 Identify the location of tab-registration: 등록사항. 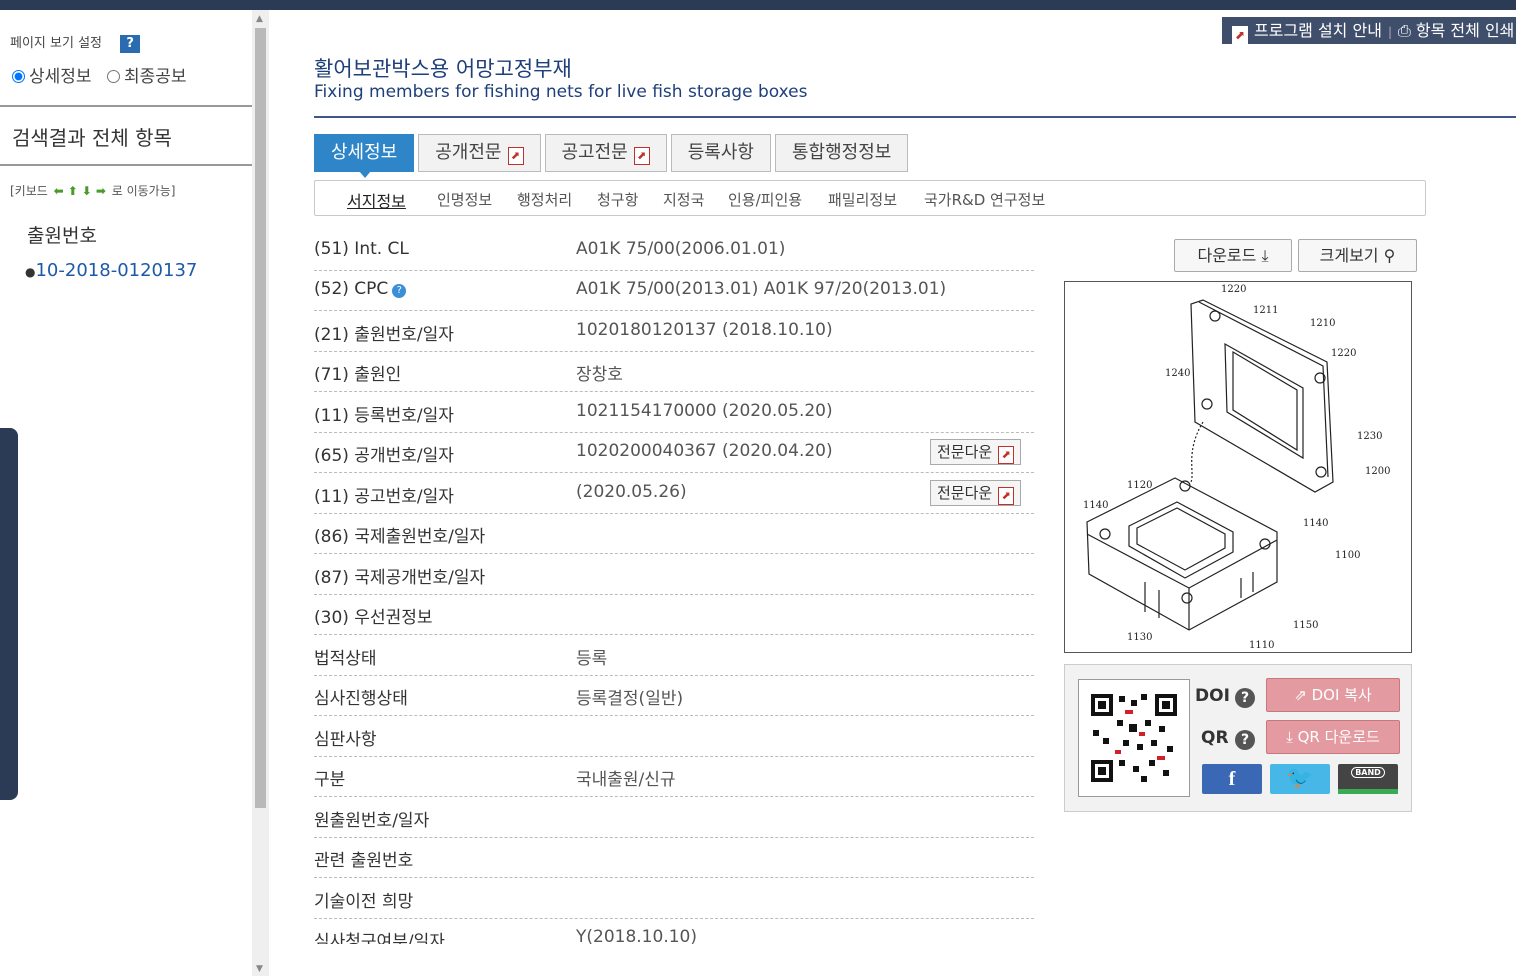
(720, 153).